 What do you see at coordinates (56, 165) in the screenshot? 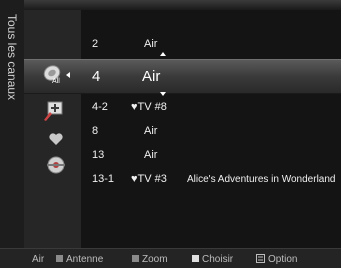
I see `clock-icon` at bounding box center [56, 165].